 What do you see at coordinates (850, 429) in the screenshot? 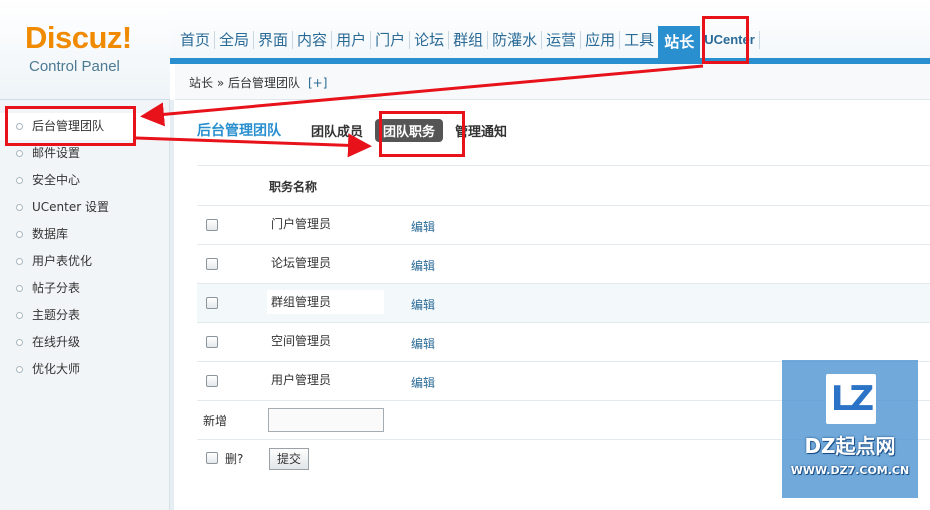
I see `site-watermark: LZ DZ起点网 WWW.DZ7.COM.CN` at bounding box center [850, 429].